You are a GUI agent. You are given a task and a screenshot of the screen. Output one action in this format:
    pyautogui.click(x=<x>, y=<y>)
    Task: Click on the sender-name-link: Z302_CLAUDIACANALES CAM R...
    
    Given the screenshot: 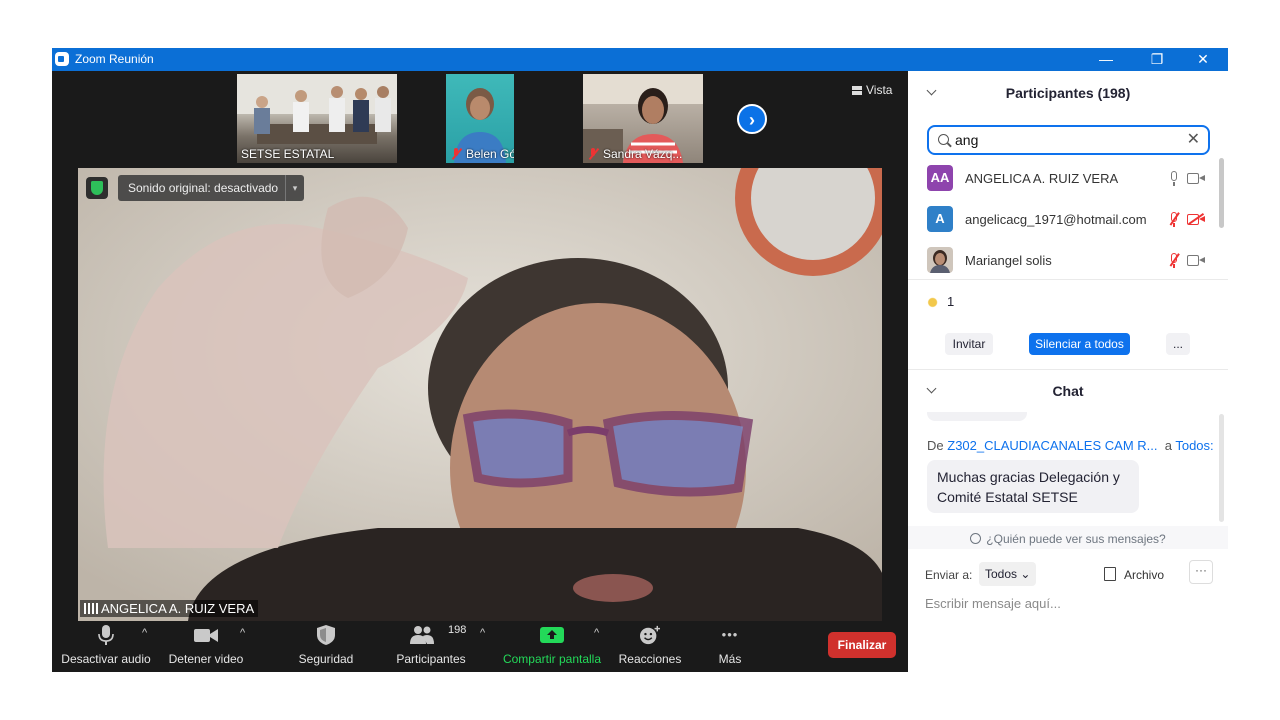 What is the action you would take?
    pyautogui.click(x=1052, y=445)
    